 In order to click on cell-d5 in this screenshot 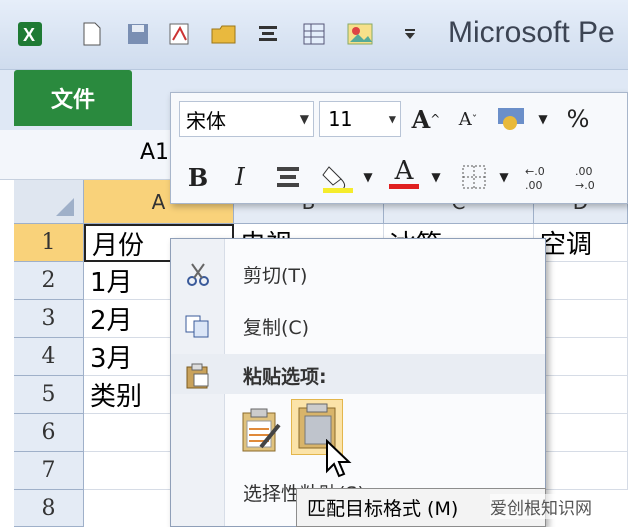, I will do `click(581, 395)`.